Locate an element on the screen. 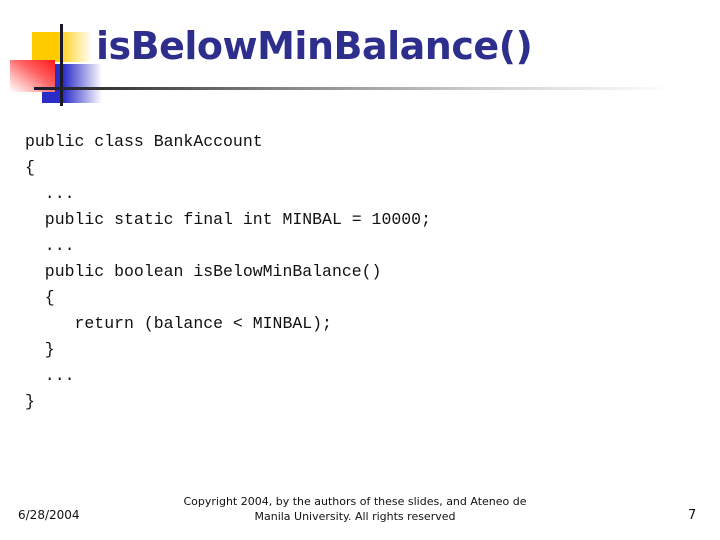  copyright-line-2: Manila University. All rights reserved is located at coordinates (355, 516).